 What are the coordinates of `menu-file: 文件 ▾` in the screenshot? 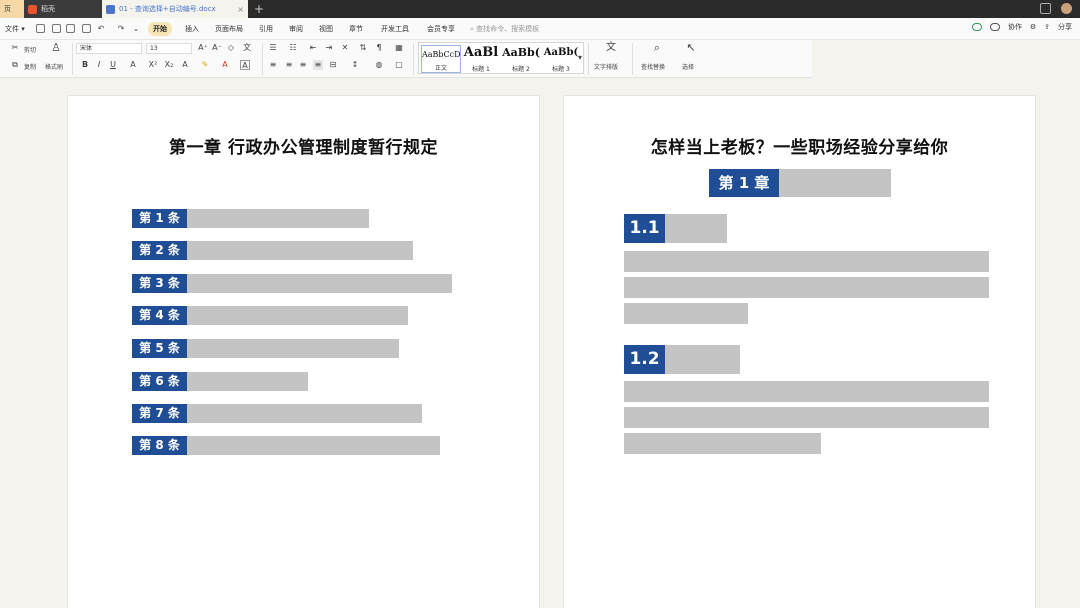 It's located at (15, 29).